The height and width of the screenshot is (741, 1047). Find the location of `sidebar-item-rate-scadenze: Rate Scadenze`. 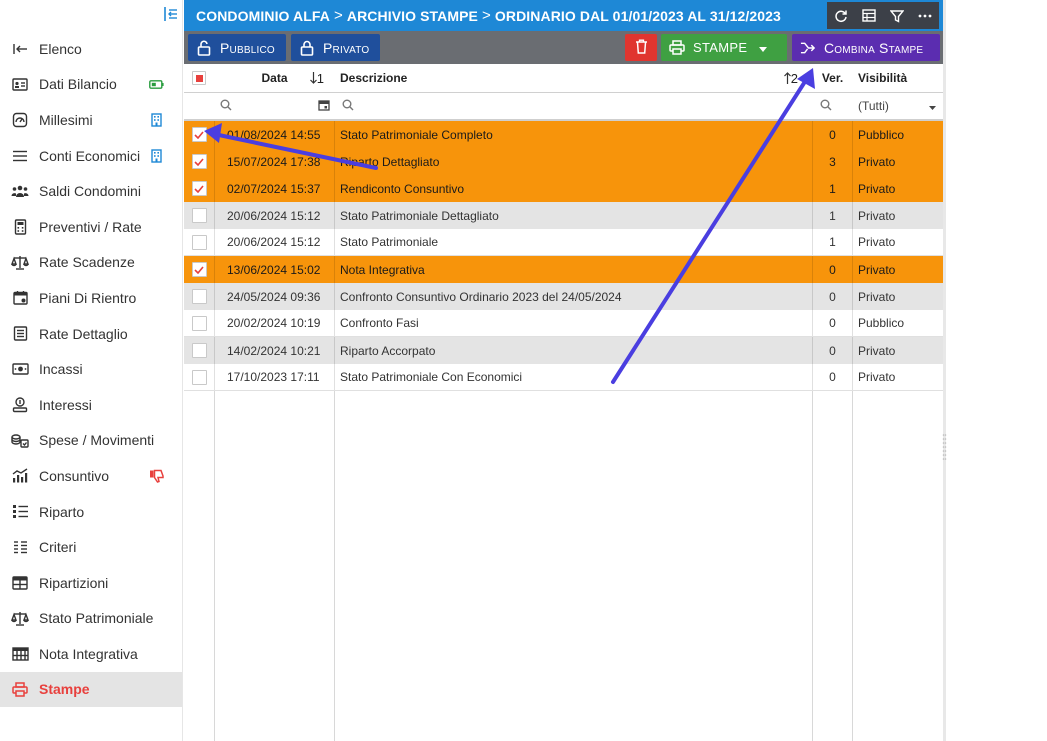

sidebar-item-rate-scadenze: Rate Scadenze is located at coordinates (91, 263).